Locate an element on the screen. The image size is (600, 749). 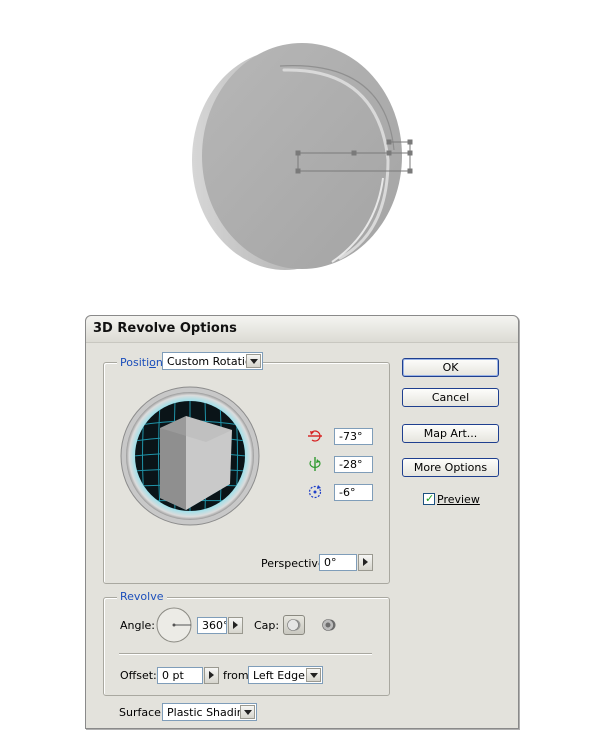
position-preset-value: Custom Rotation is located at coordinates (213, 361).